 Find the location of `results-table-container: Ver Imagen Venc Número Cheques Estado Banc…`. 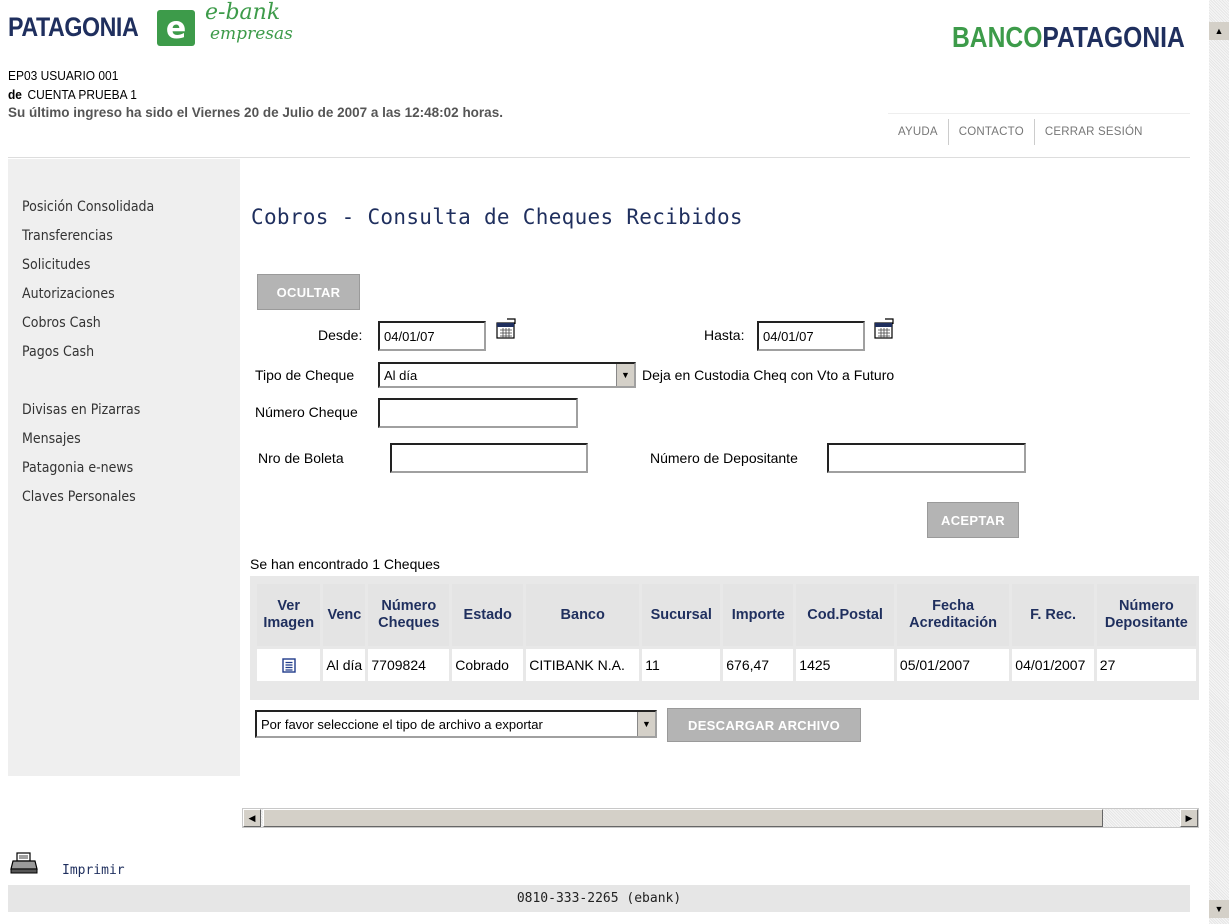

results-table-container: Ver Imagen Venc Número Cheques Estado Banc… is located at coordinates (724, 638).